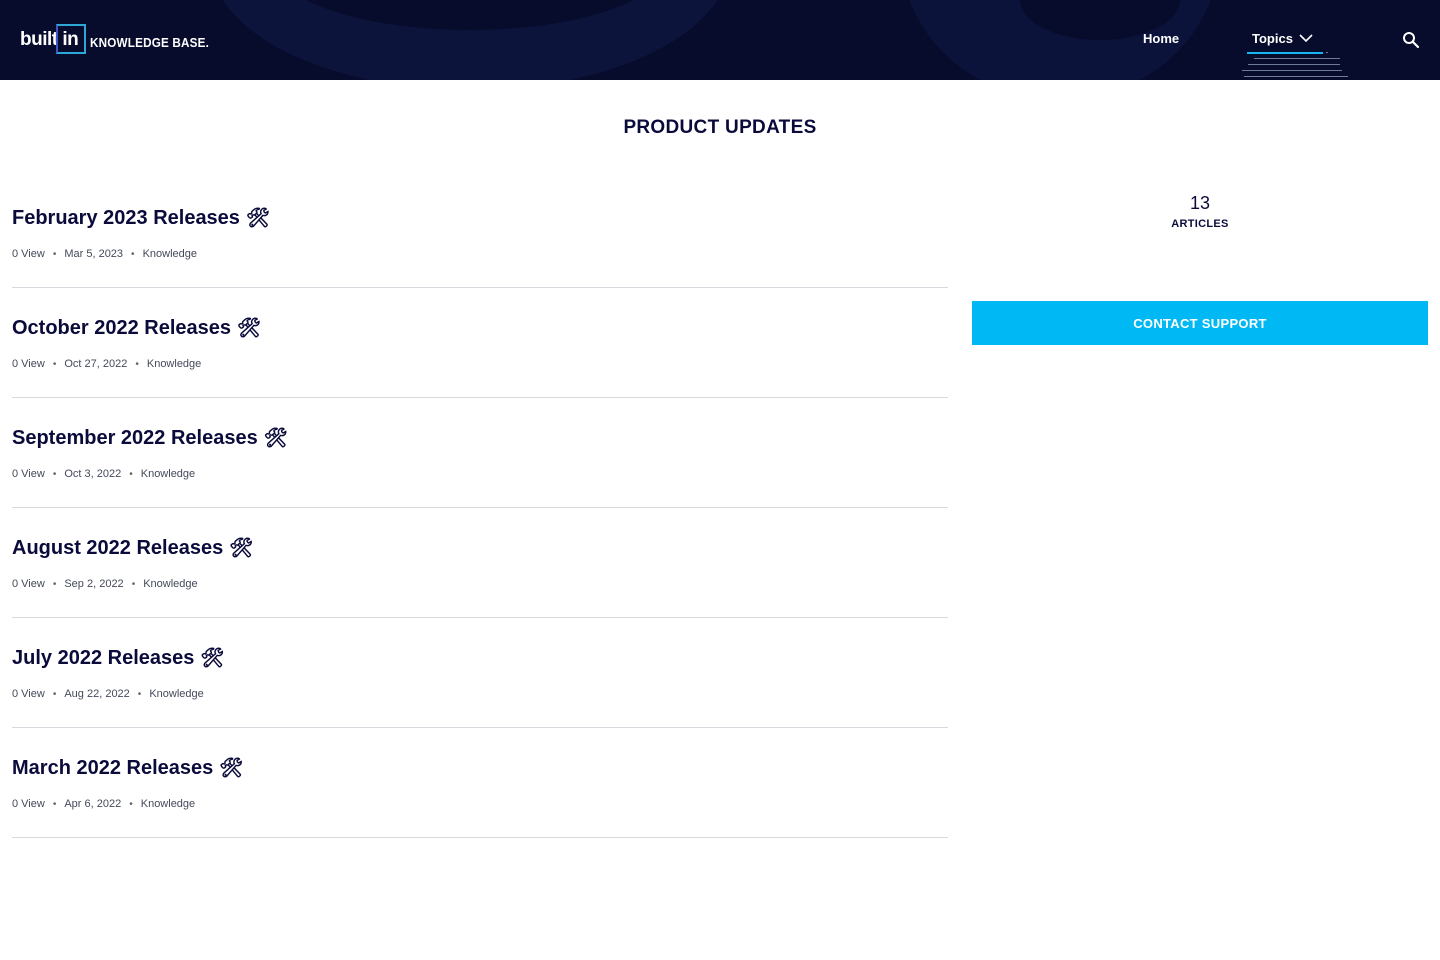 This screenshot has width=1440, height=960. I want to click on article-meta: 0 View • Aug 22, 2022 • Knowledge, so click(108, 694).